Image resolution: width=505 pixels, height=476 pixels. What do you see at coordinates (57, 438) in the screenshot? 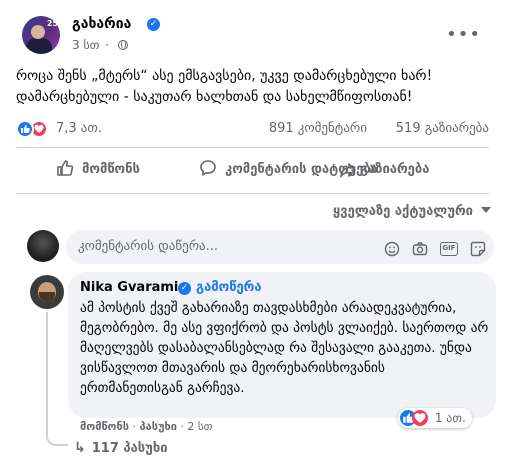
I see `thread-curve` at bounding box center [57, 438].